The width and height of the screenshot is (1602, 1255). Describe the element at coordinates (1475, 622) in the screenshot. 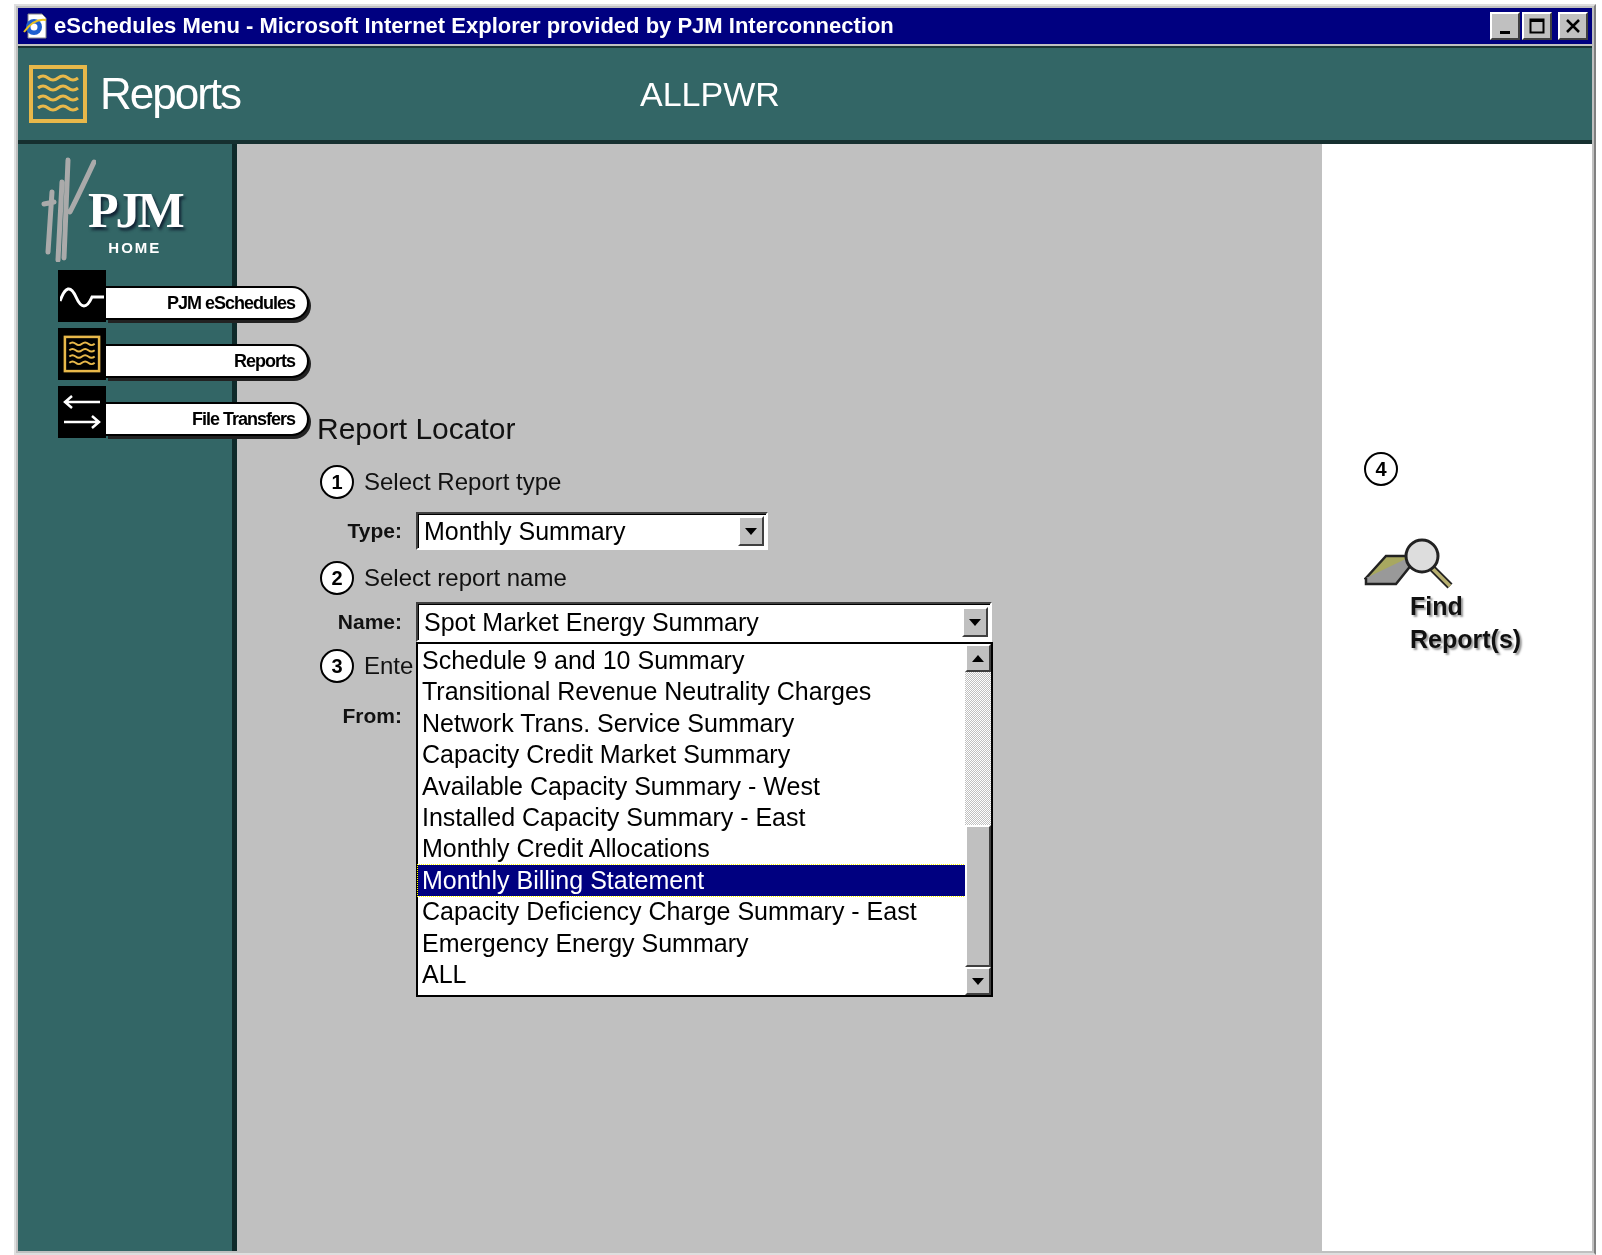

I see `find-reports-link: Find Report(s)` at that location.